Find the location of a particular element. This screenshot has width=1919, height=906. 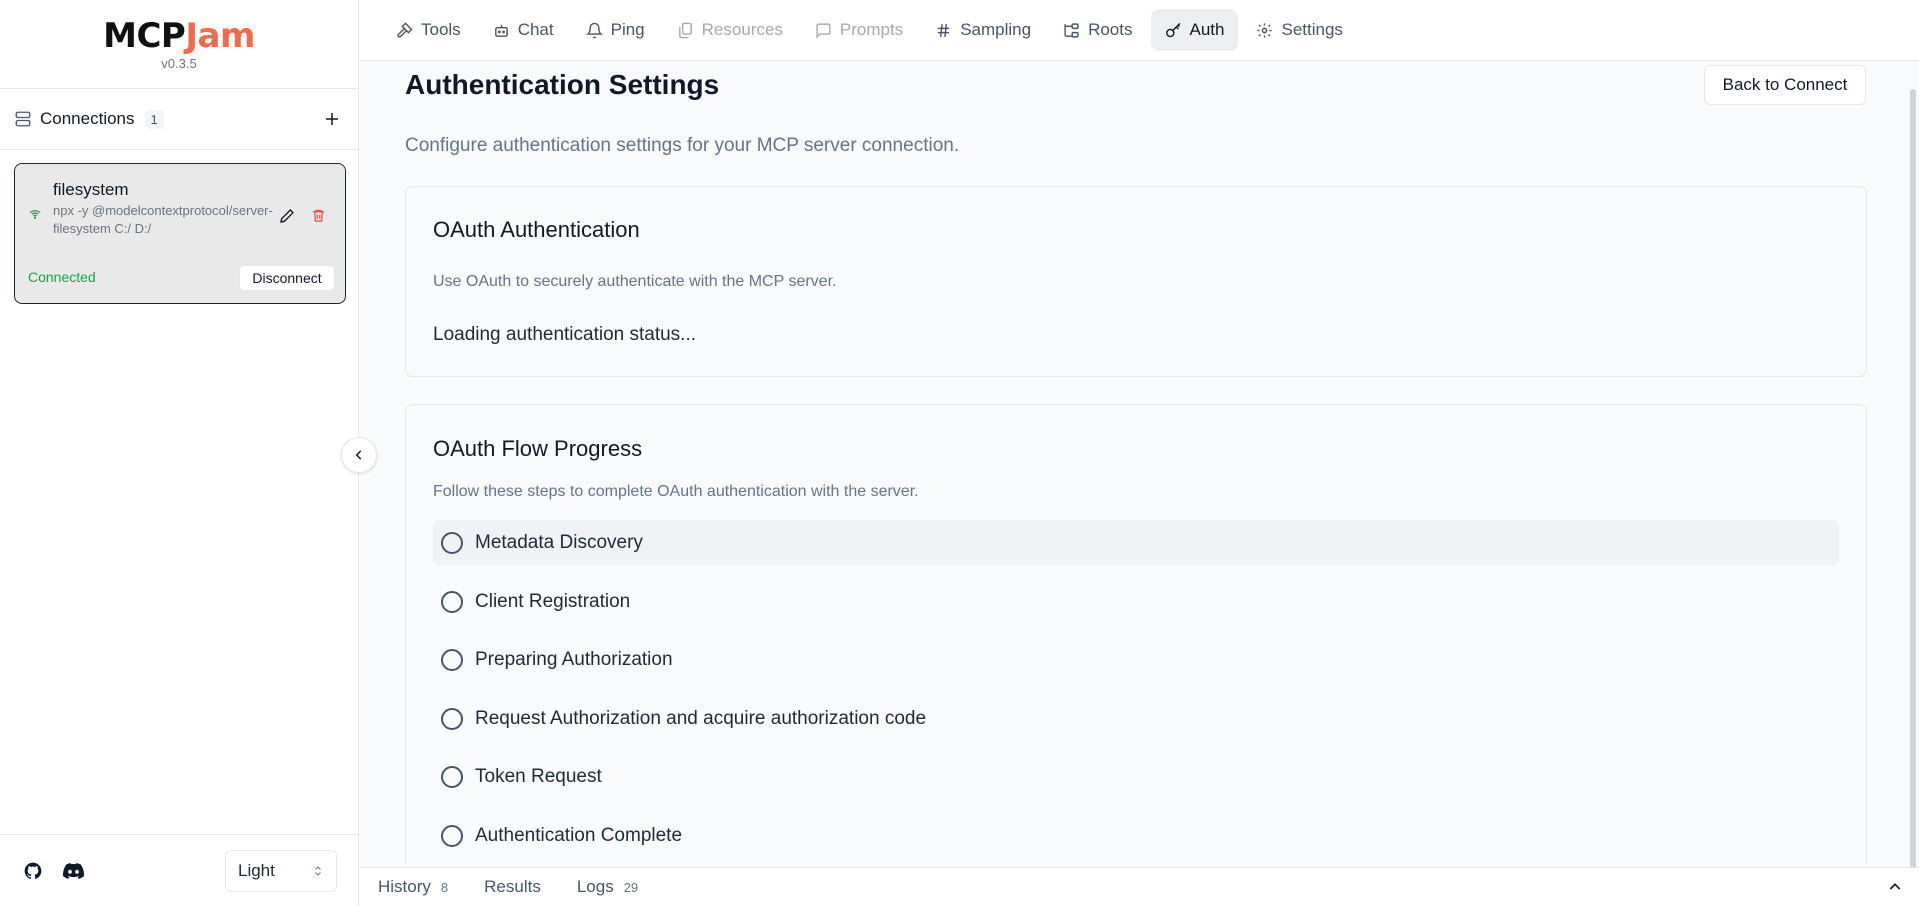

chevron-up-icon is located at coordinates (1895, 886).